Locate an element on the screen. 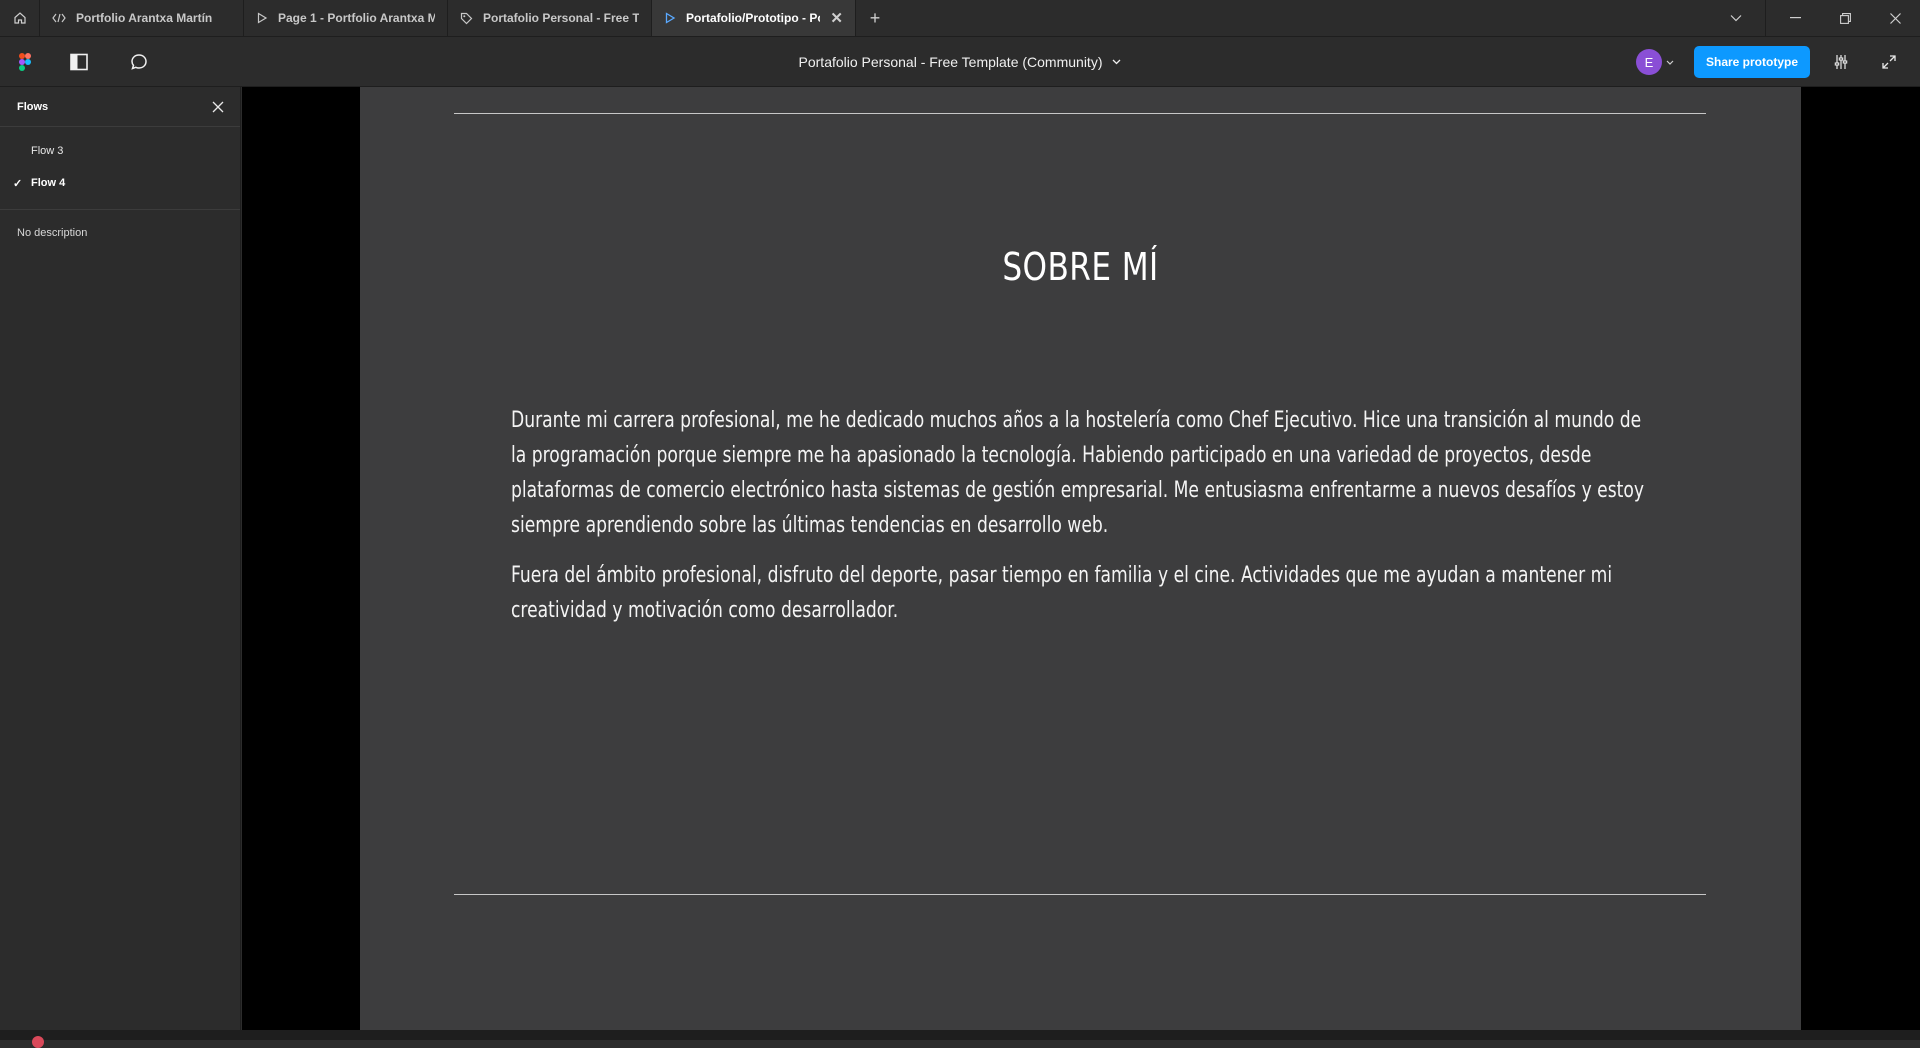 The image size is (1920, 1048). code-icon is located at coordinates (59, 18).